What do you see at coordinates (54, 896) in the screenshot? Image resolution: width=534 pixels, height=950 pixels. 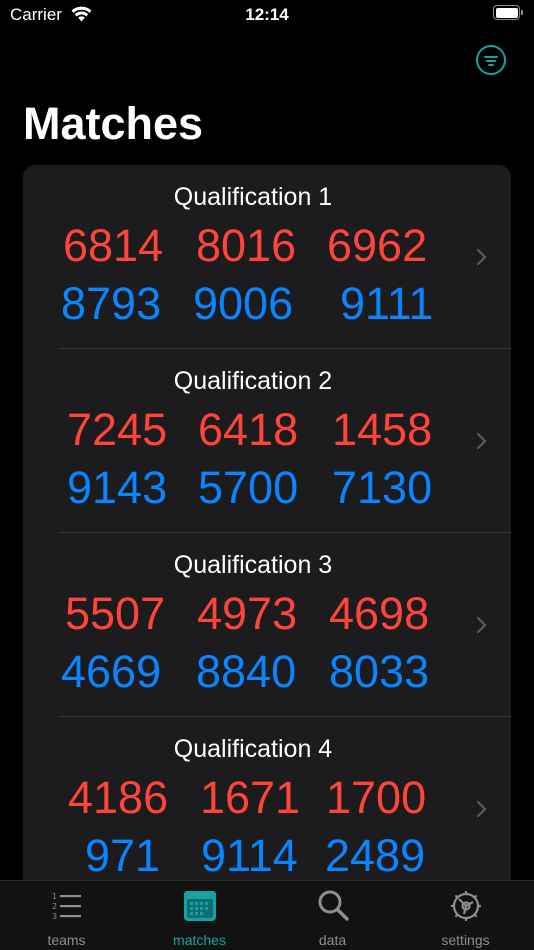 I see `svg-text: 1` at bounding box center [54, 896].